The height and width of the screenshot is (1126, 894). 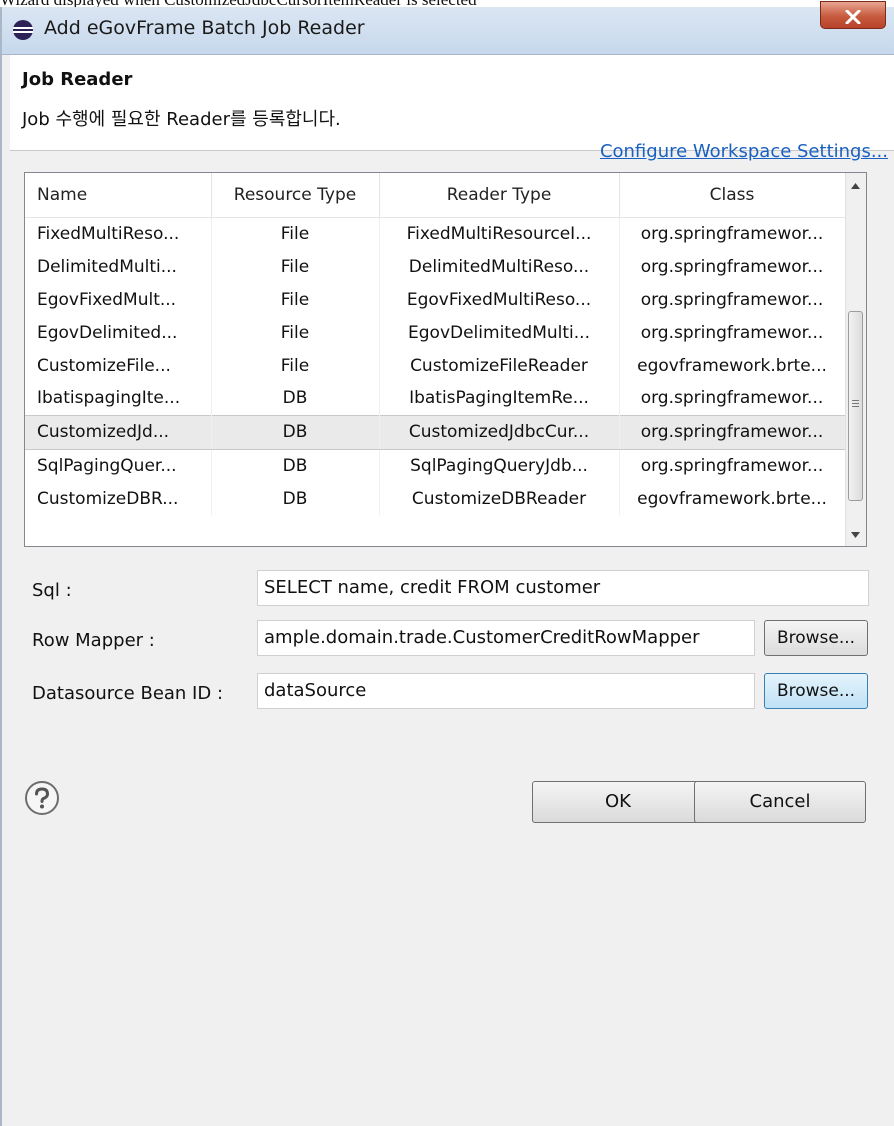 What do you see at coordinates (93, 640) in the screenshot?
I see `row-mapper-label: Row Mapper :` at bounding box center [93, 640].